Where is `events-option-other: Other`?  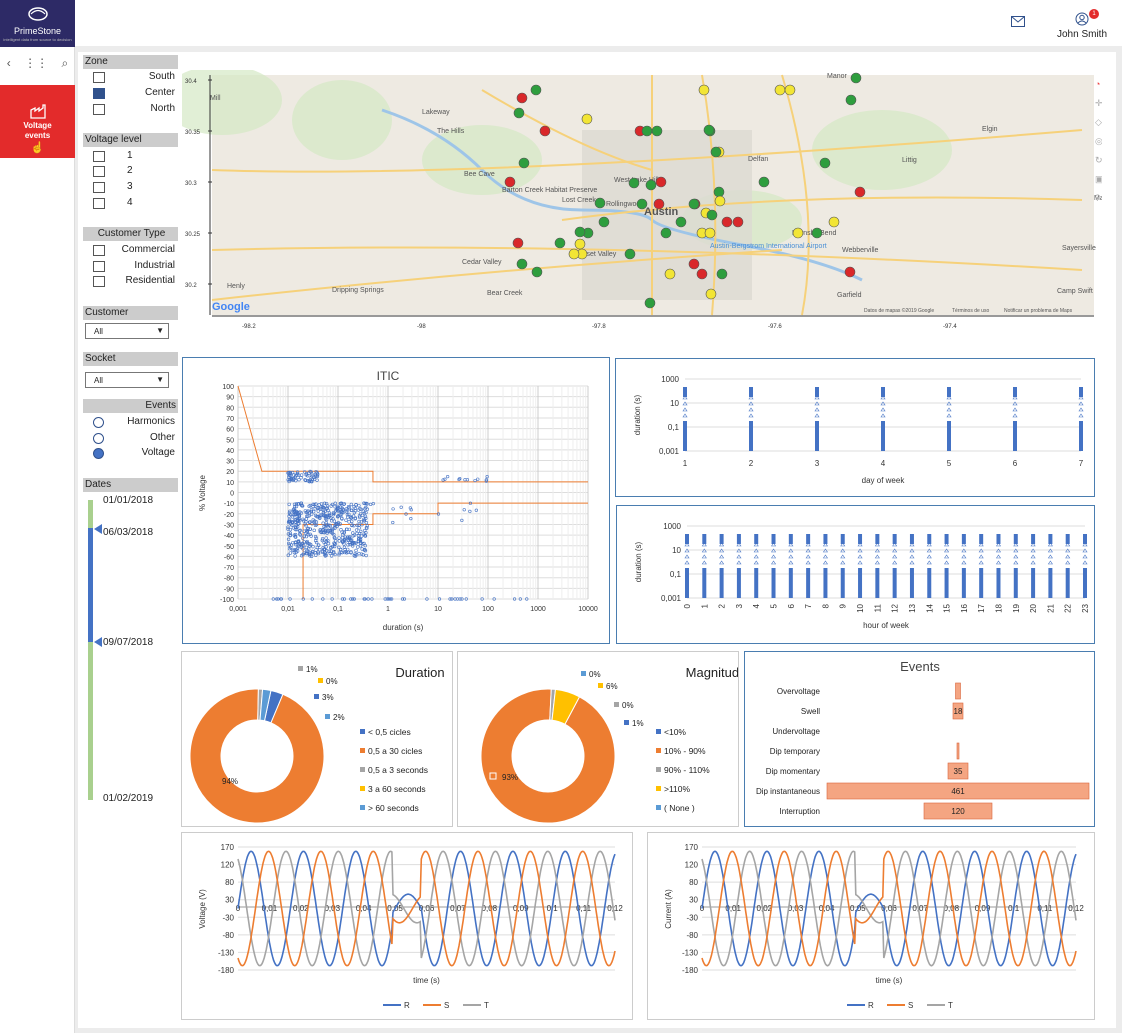
events-option-other: Other is located at coordinates (130, 438).